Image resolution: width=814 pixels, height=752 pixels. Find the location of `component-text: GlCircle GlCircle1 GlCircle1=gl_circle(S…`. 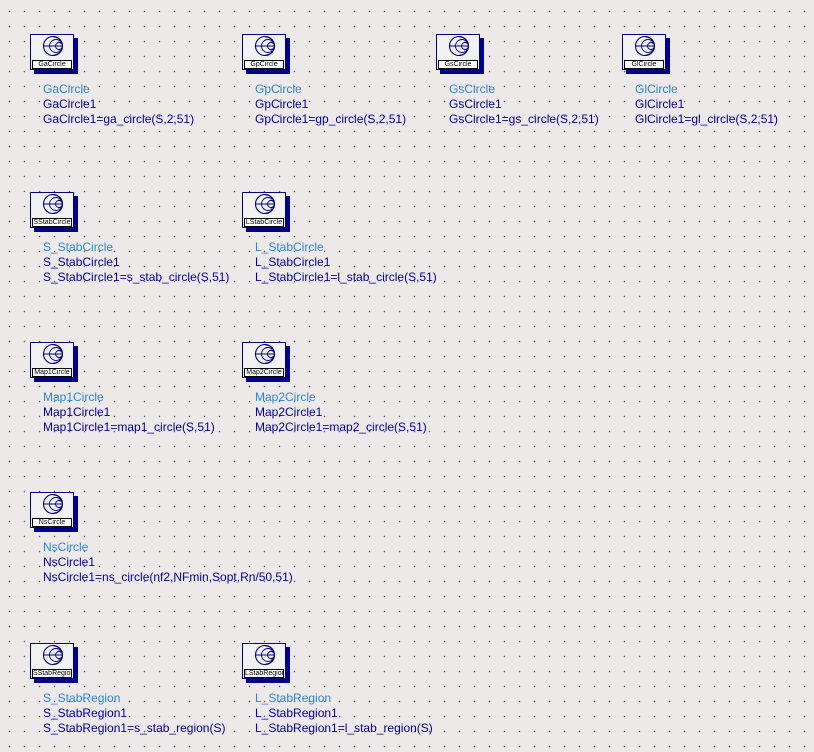

component-text: GlCircle GlCircle1 GlCircle1=gl_circle(S… is located at coordinates (706, 104).